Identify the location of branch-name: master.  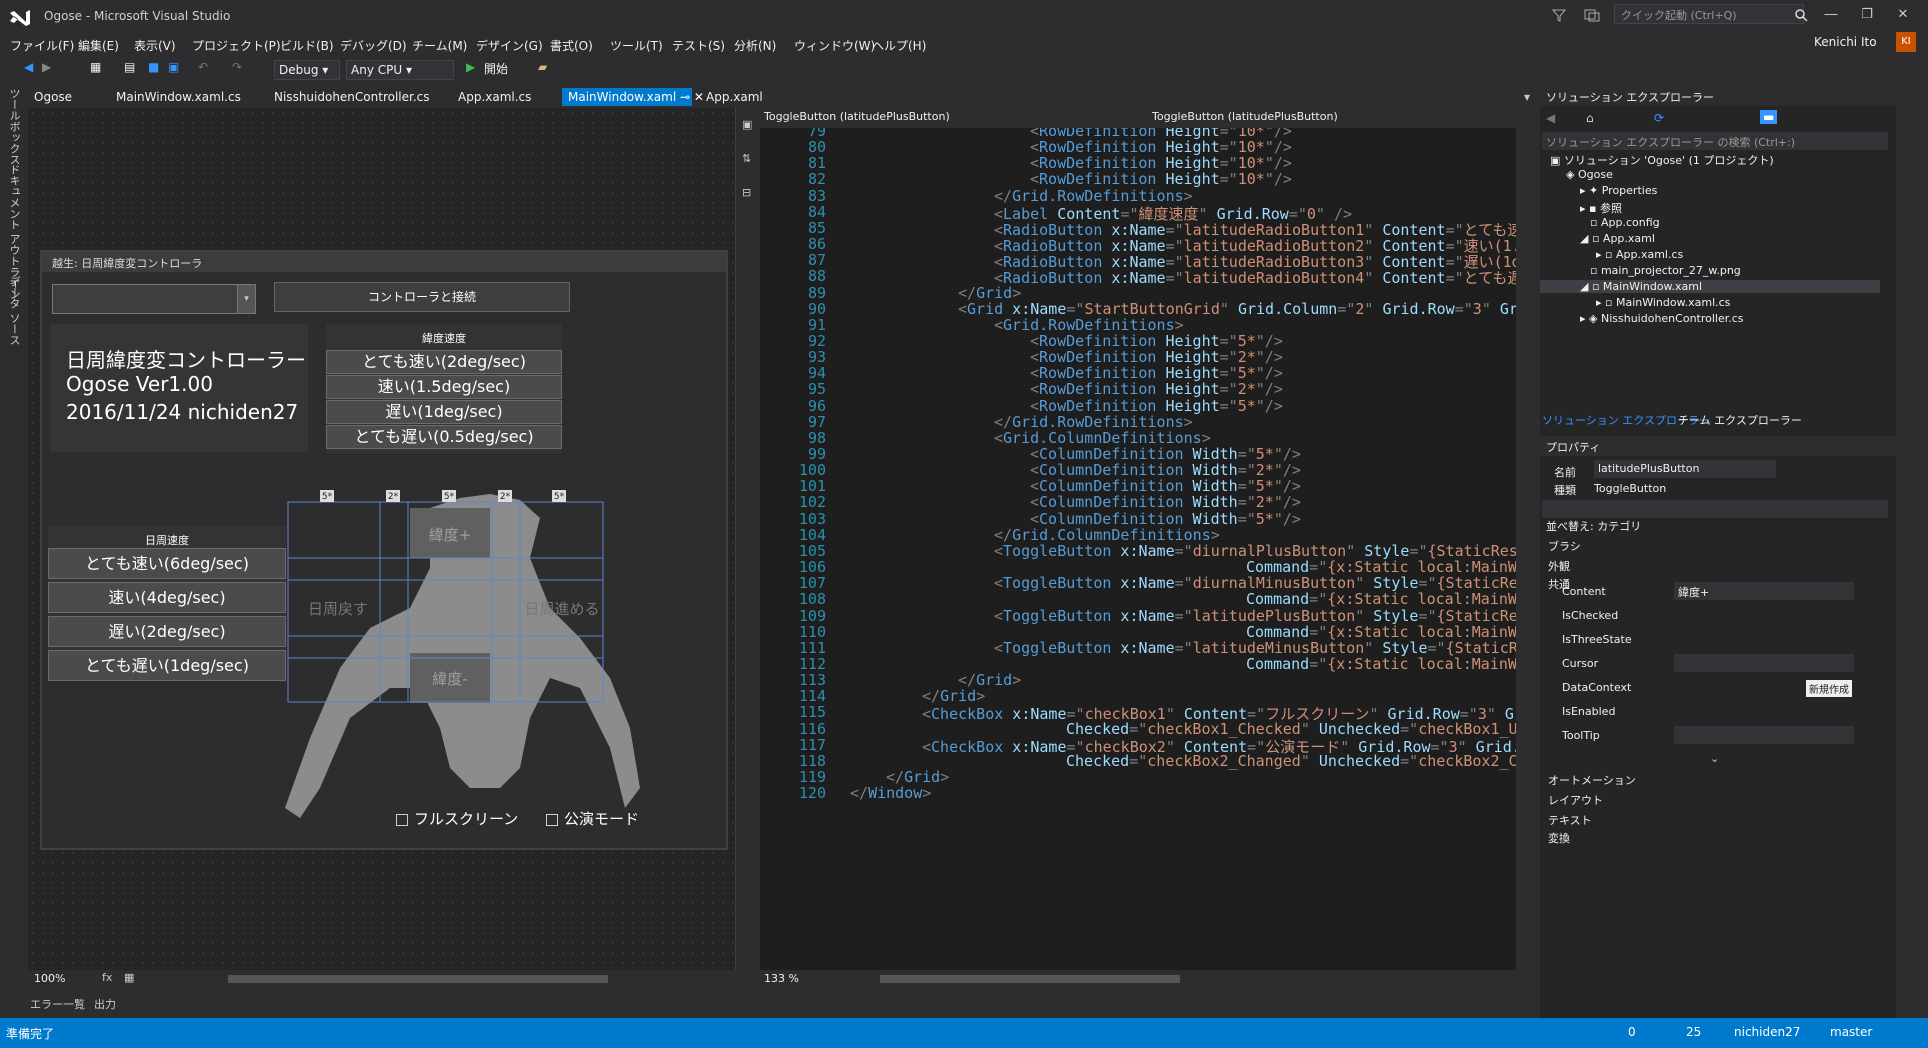
(1851, 1032).